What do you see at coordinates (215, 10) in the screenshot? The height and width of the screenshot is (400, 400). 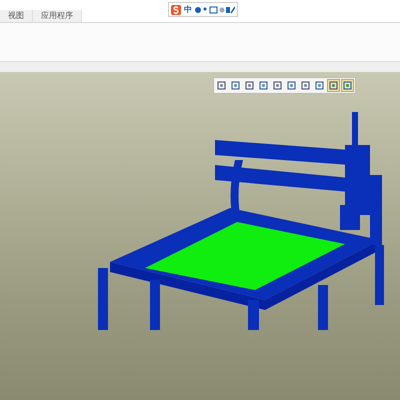 I see `ime-tool-icons` at bounding box center [215, 10].